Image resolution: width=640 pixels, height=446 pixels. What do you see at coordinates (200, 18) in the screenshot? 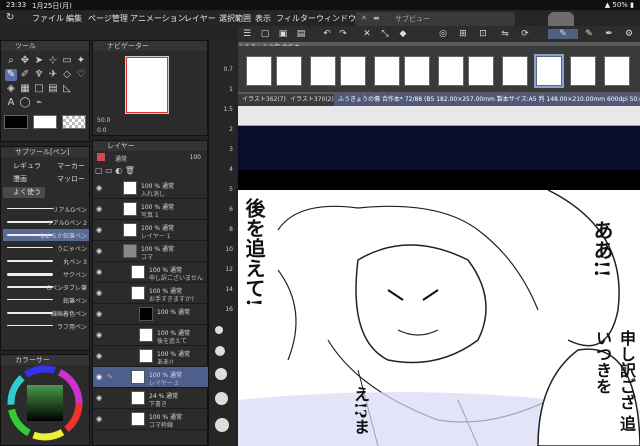
I see `menu-layer: レイヤー` at bounding box center [200, 18].